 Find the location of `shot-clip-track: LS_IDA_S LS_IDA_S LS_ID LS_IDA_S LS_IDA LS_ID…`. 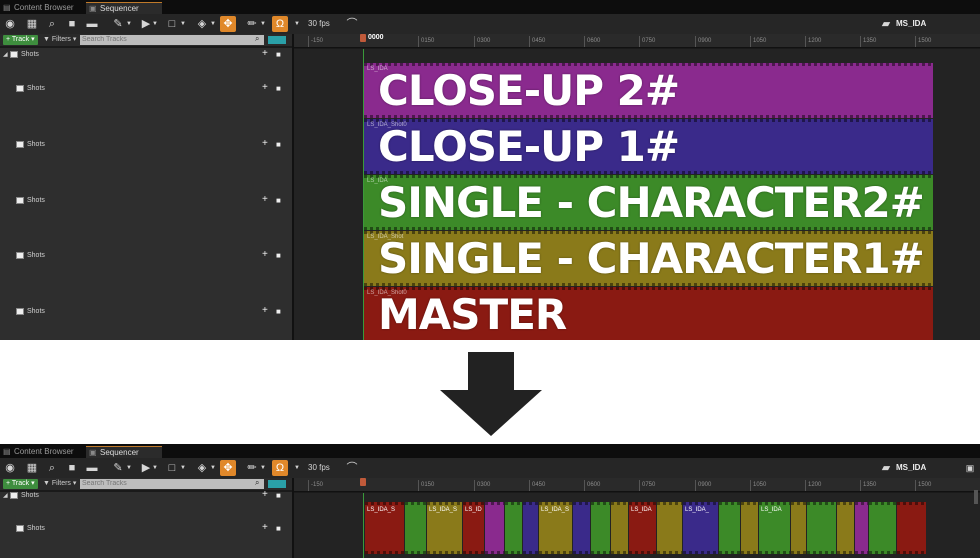

shot-clip-track: LS_IDA_S LS_IDA_S LS_ID LS_IDA_S LS_IDA LS_ID… is located at coordinates (650, 528).